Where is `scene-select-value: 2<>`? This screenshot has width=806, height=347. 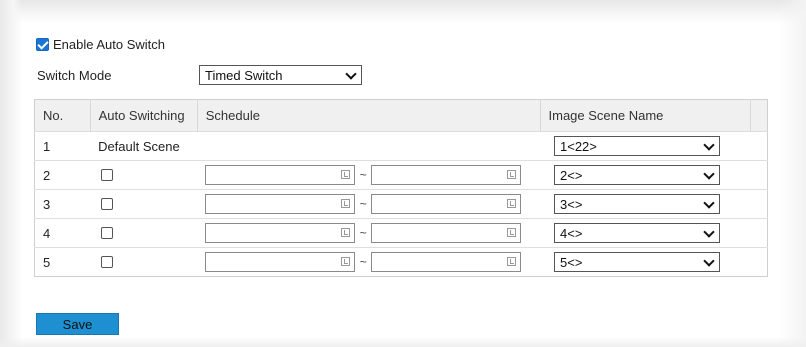 scene-select-value: 2<> is located at coordinates (571, 175).